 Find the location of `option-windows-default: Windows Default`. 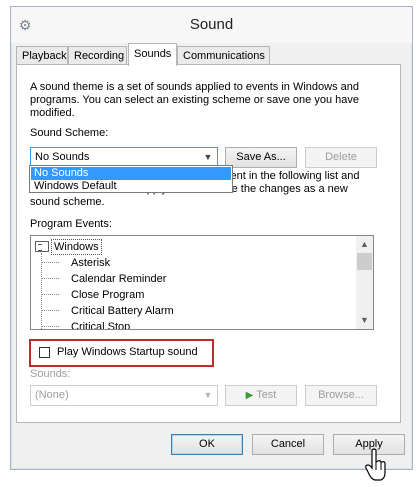

option-windows-default: Windows Default is located at coordinates (131, 186).